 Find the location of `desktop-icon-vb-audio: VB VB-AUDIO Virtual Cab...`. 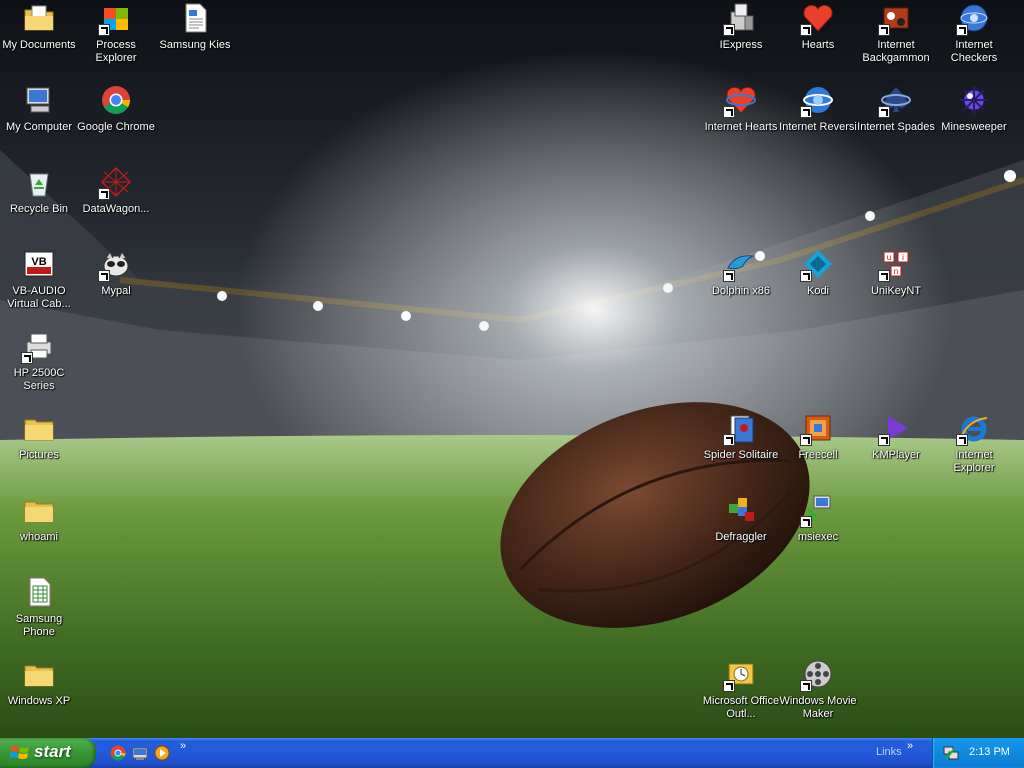

desktop-icon-vb-audio: VB VB-AUDIO Virtual Cab... is located at coordinates (39, 279).